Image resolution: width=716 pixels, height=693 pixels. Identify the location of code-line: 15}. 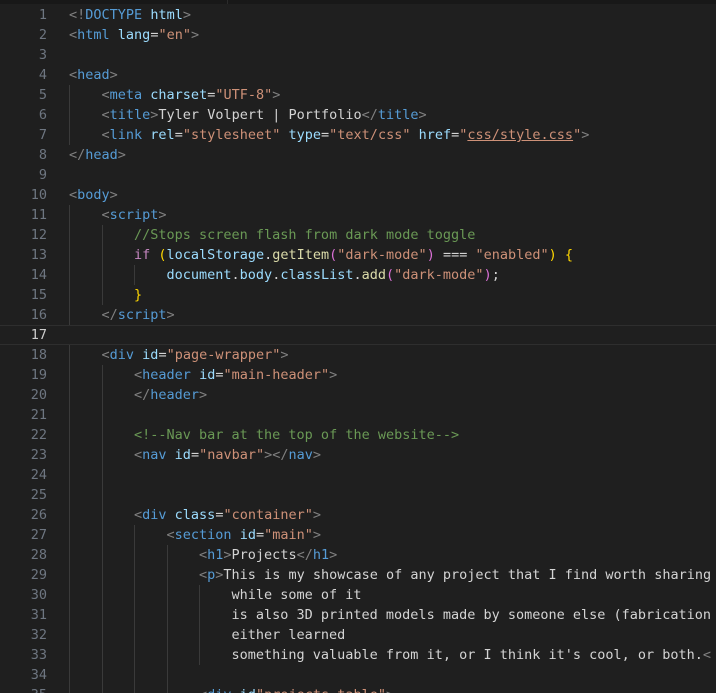
(358, 295).